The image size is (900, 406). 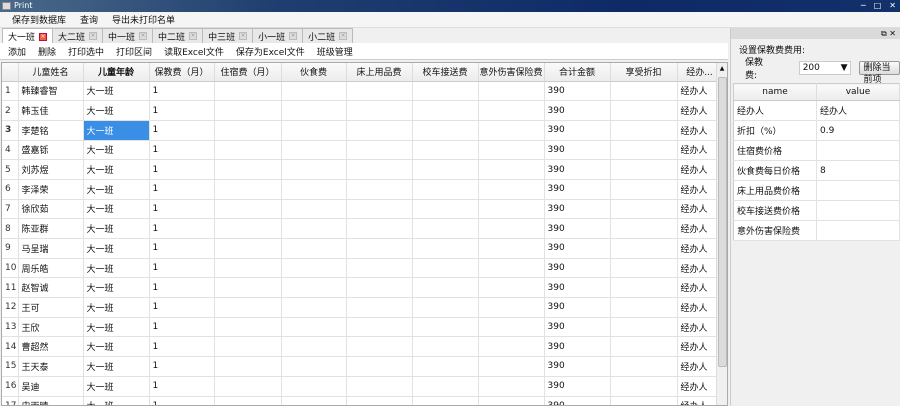 What do you see at coordinates (892, 33) in the screenshot?
I see `panel-close-icon: ✕` at bounding box center [892, 33].